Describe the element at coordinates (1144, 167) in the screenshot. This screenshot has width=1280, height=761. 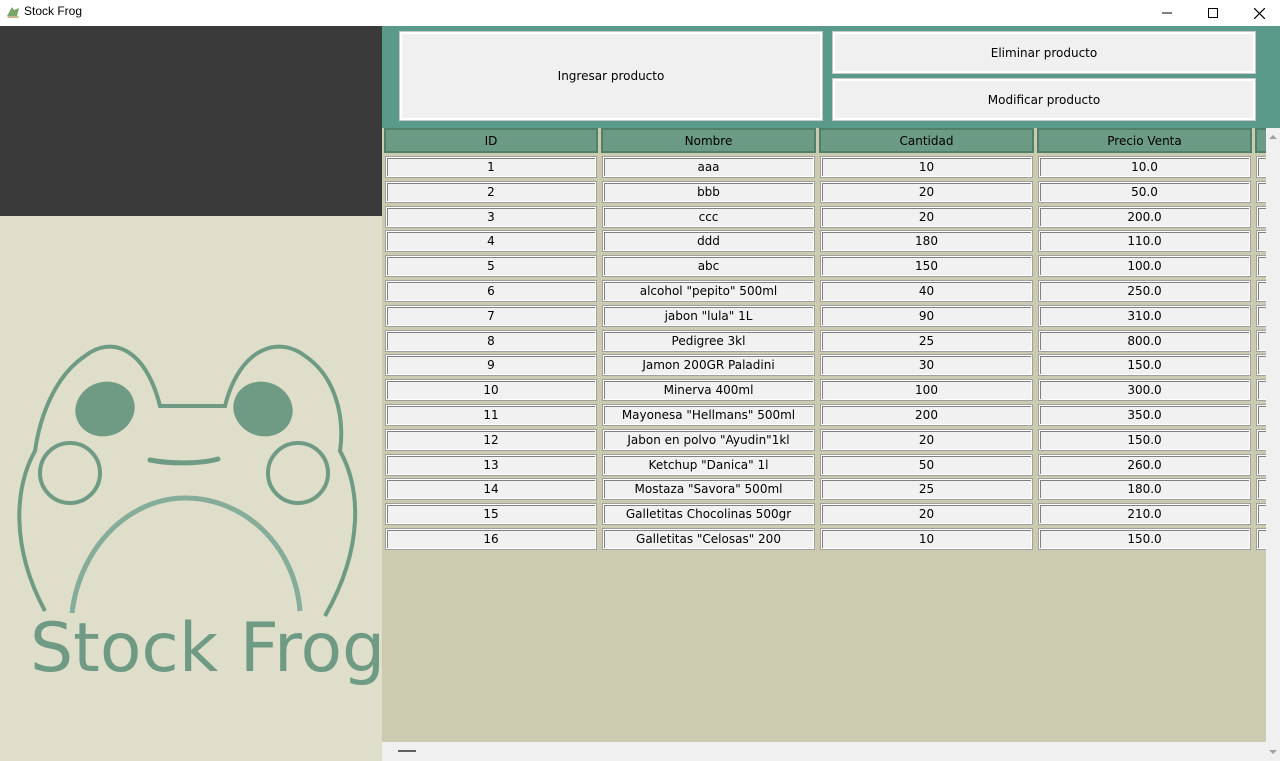
I see `table-cell: 10.0` at that location.